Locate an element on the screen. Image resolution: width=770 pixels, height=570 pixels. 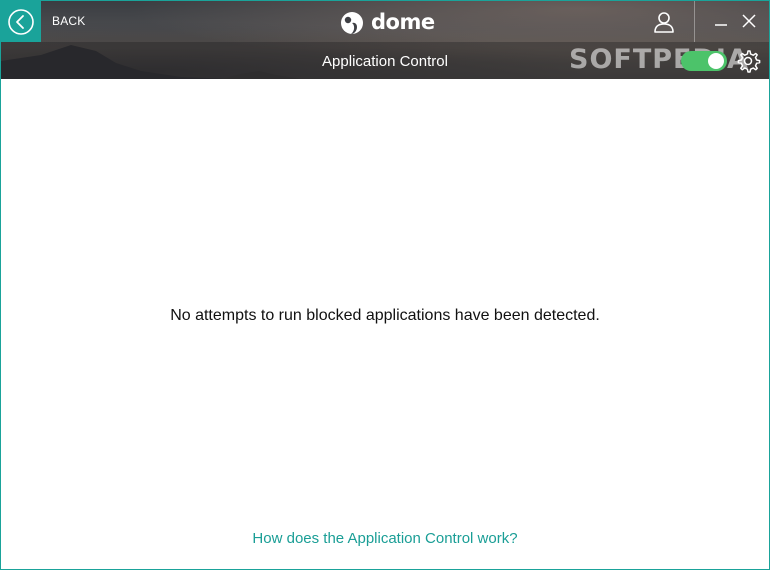
header: BACK dome SOFTPEDIA Application Control is located at coordinates (385, 40).